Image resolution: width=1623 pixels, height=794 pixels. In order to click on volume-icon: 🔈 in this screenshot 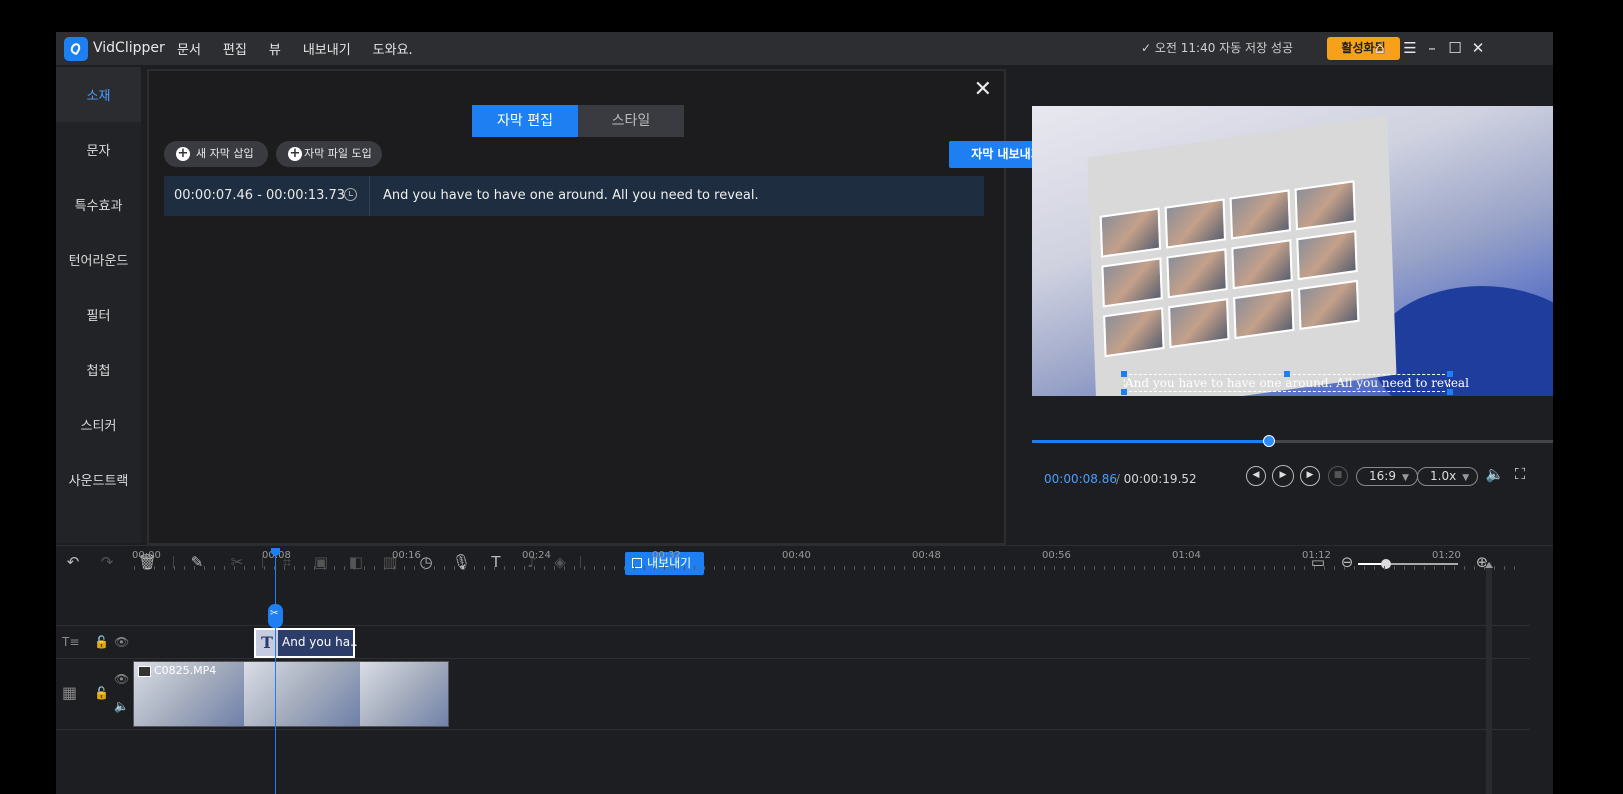, I will do `click(1495, 476)`.